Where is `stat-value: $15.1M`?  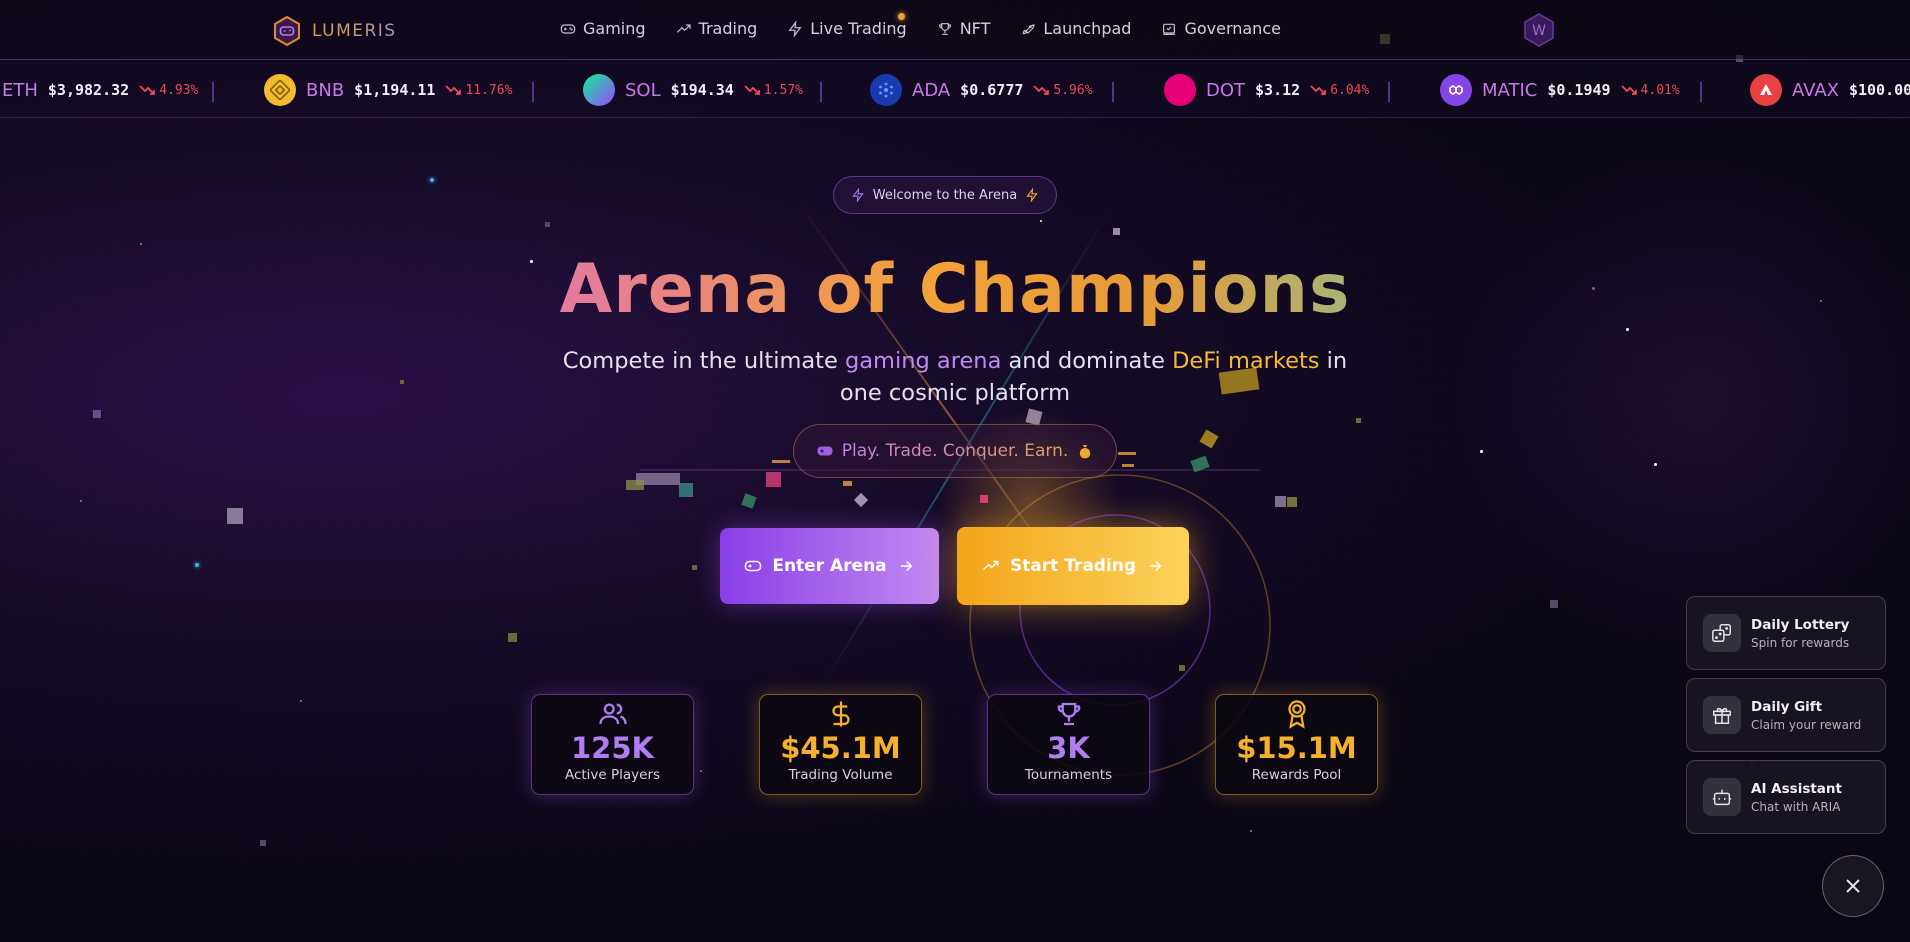
stat-value: $15.1M is located at coordinates (1296, 748).